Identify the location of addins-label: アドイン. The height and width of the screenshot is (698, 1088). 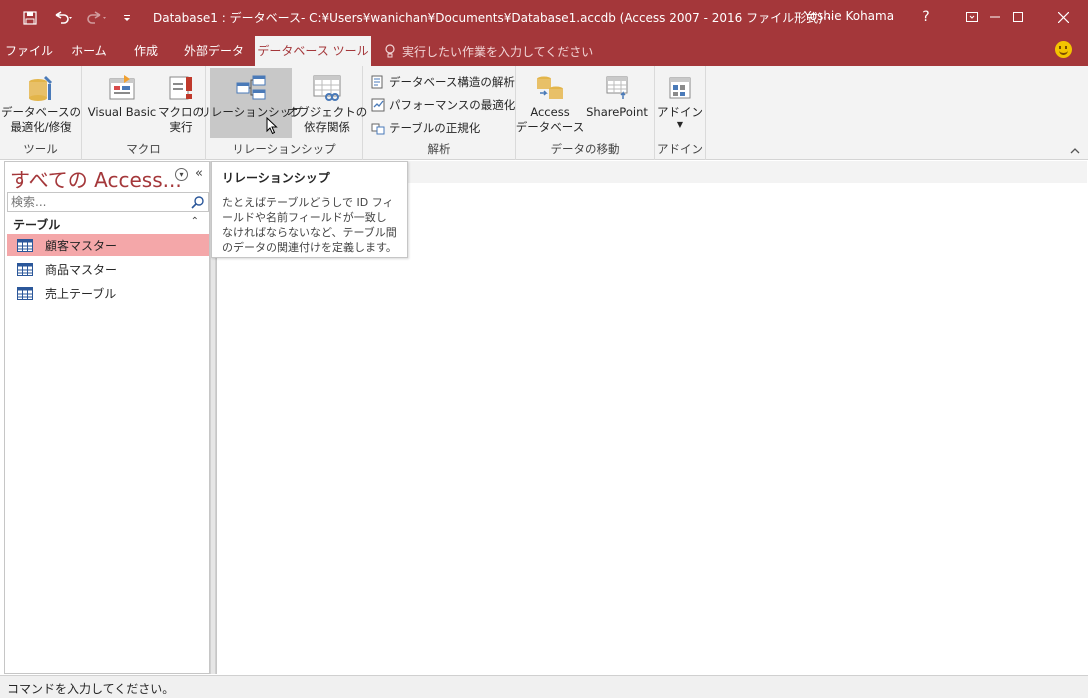
(680, 112).